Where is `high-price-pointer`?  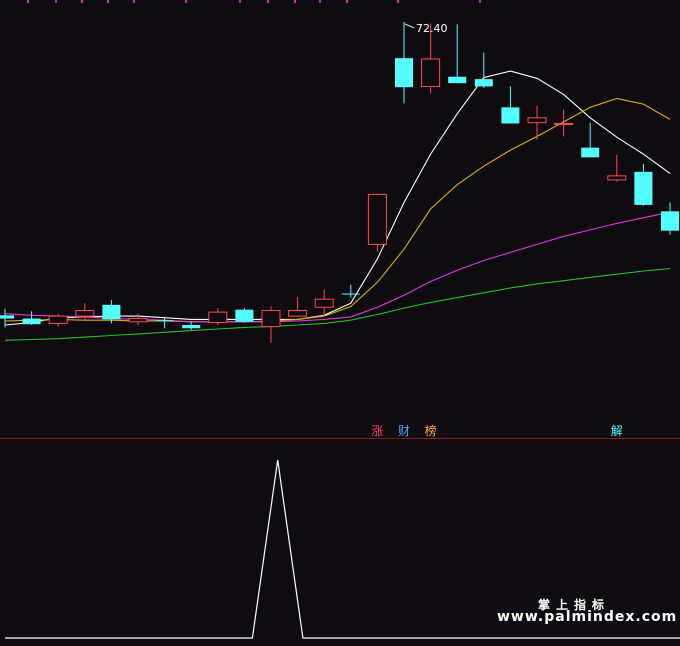 high-price-pointer is located at coordinates (409, 26).